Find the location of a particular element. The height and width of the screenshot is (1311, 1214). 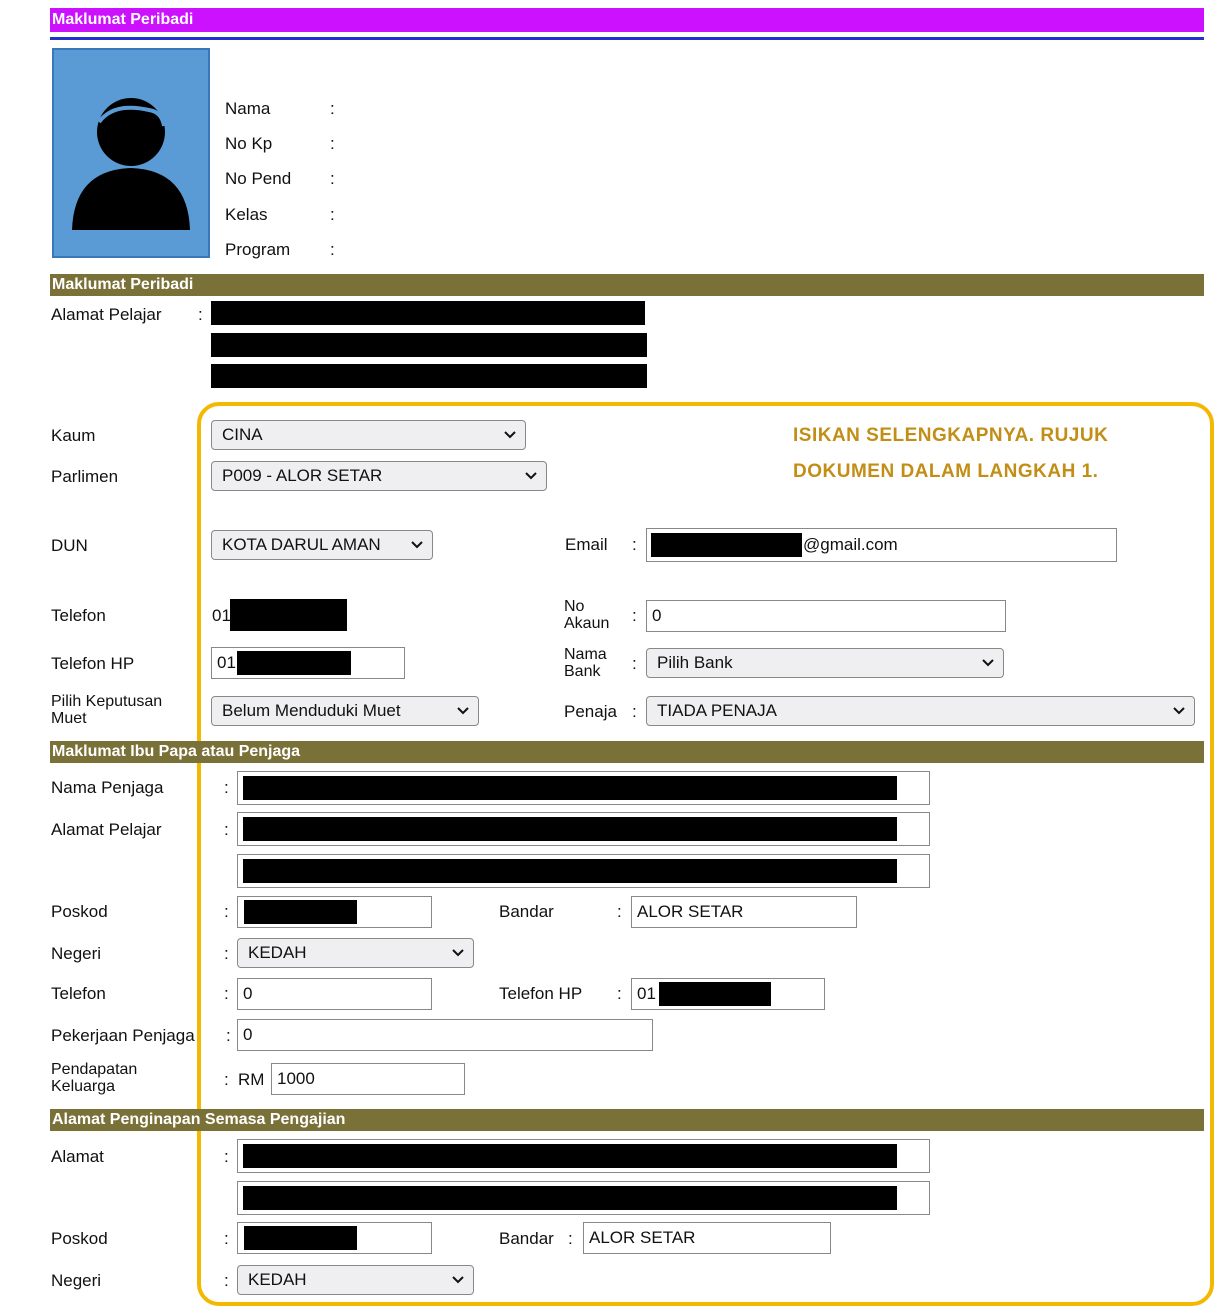

alamat-penjaga-label: Alamat Pelajar is located at coordinates (106, 829).